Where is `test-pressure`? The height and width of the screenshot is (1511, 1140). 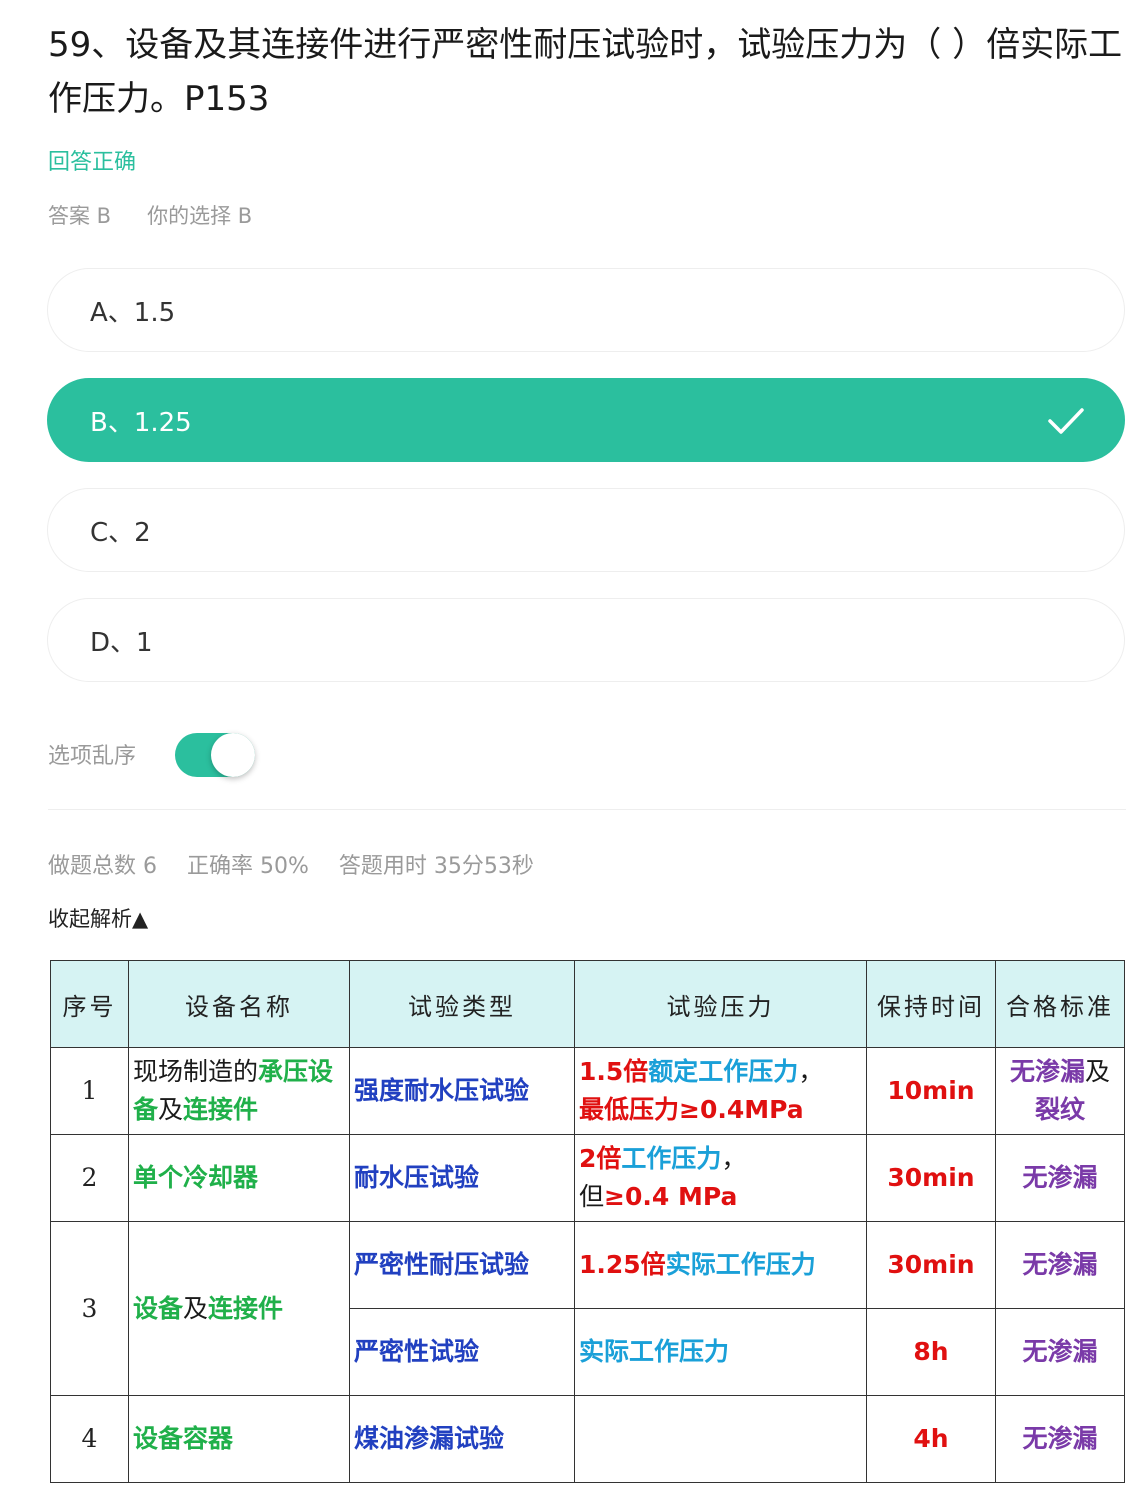 test-pressure is located at coordinates (720, 1439).